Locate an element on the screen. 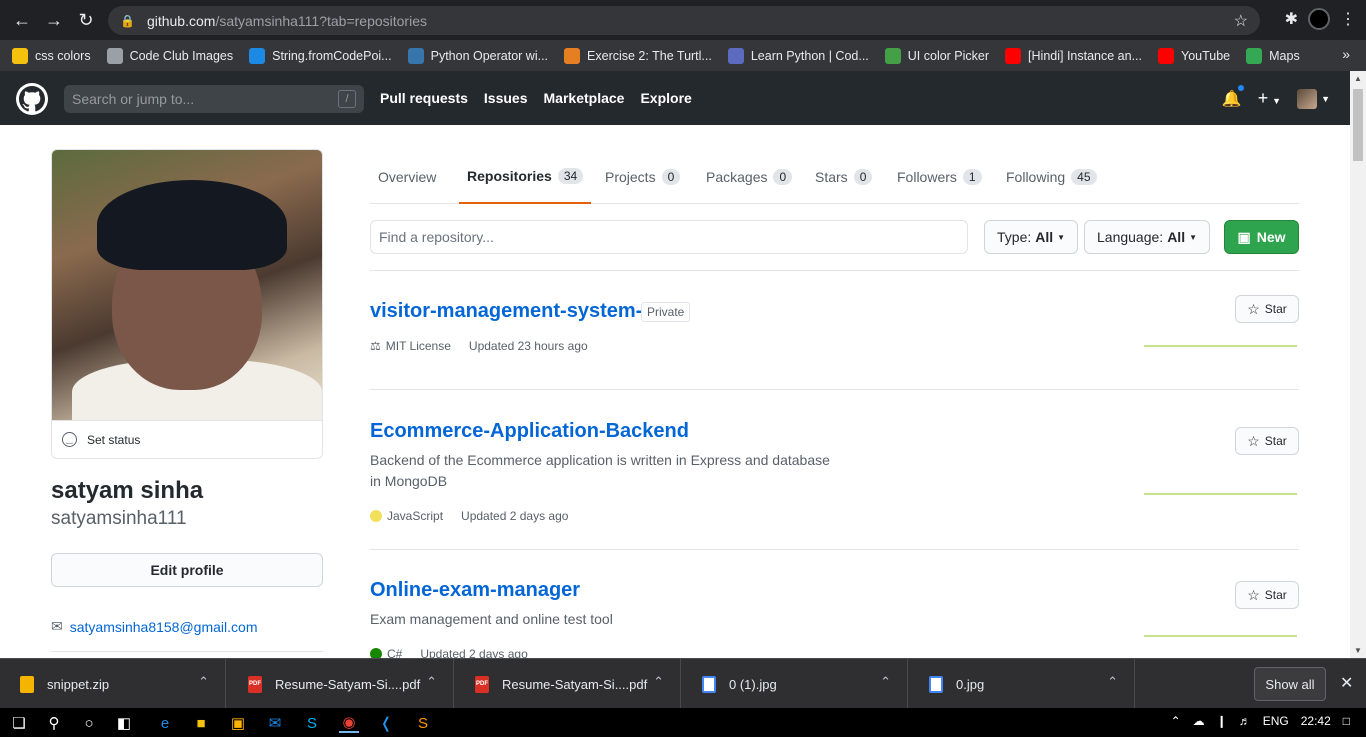 The height and width of the screenshot is (737, 1366). tab-packages: Packages 0 is located at coordinates (749, 176).